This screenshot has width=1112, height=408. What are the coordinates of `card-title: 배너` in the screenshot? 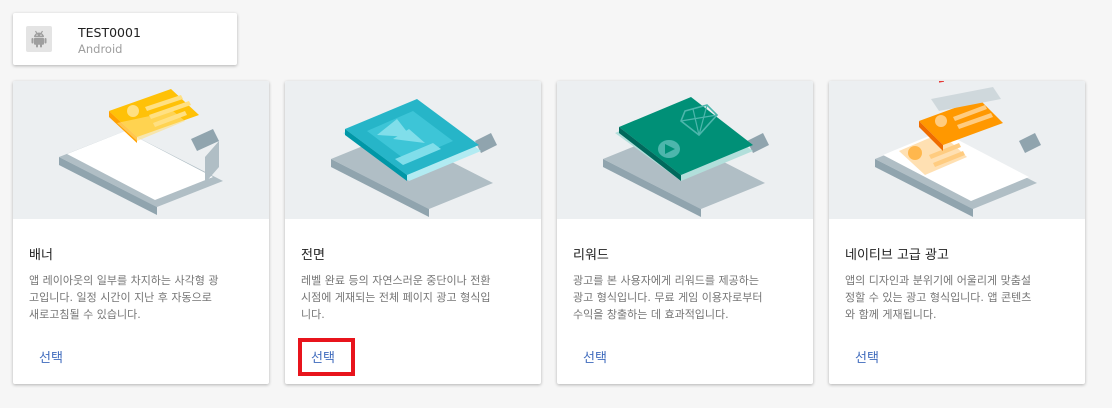 It's located at (41, 255).